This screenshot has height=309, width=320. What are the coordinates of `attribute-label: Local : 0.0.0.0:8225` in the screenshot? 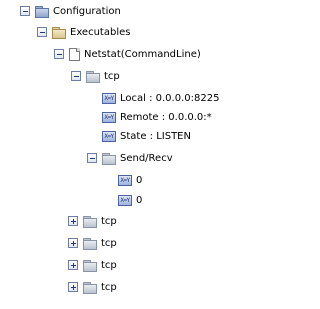 It's located at (170, 98).